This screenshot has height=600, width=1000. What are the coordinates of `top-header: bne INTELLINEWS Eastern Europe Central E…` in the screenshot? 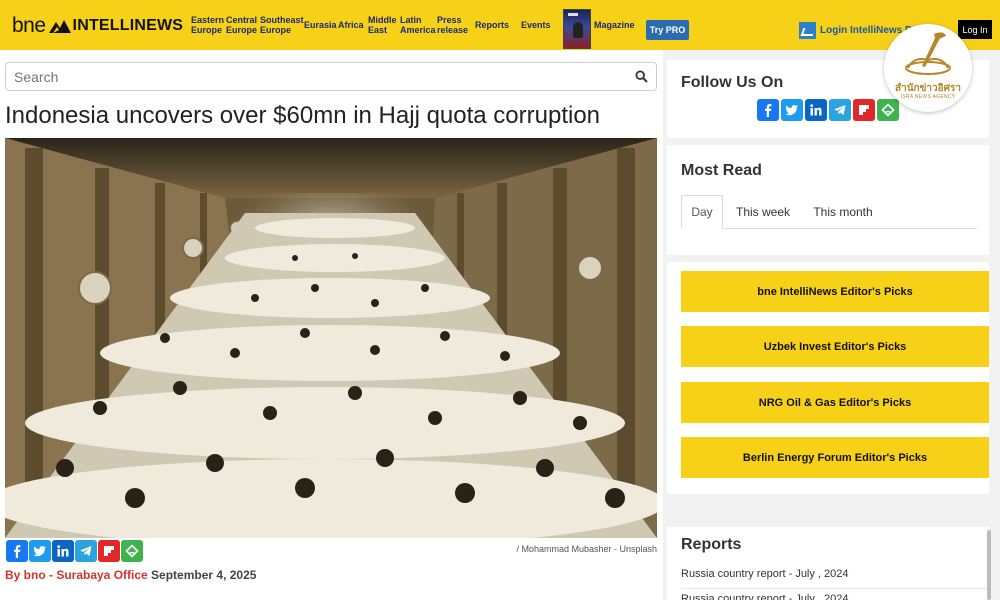 It's located at (500, 25).